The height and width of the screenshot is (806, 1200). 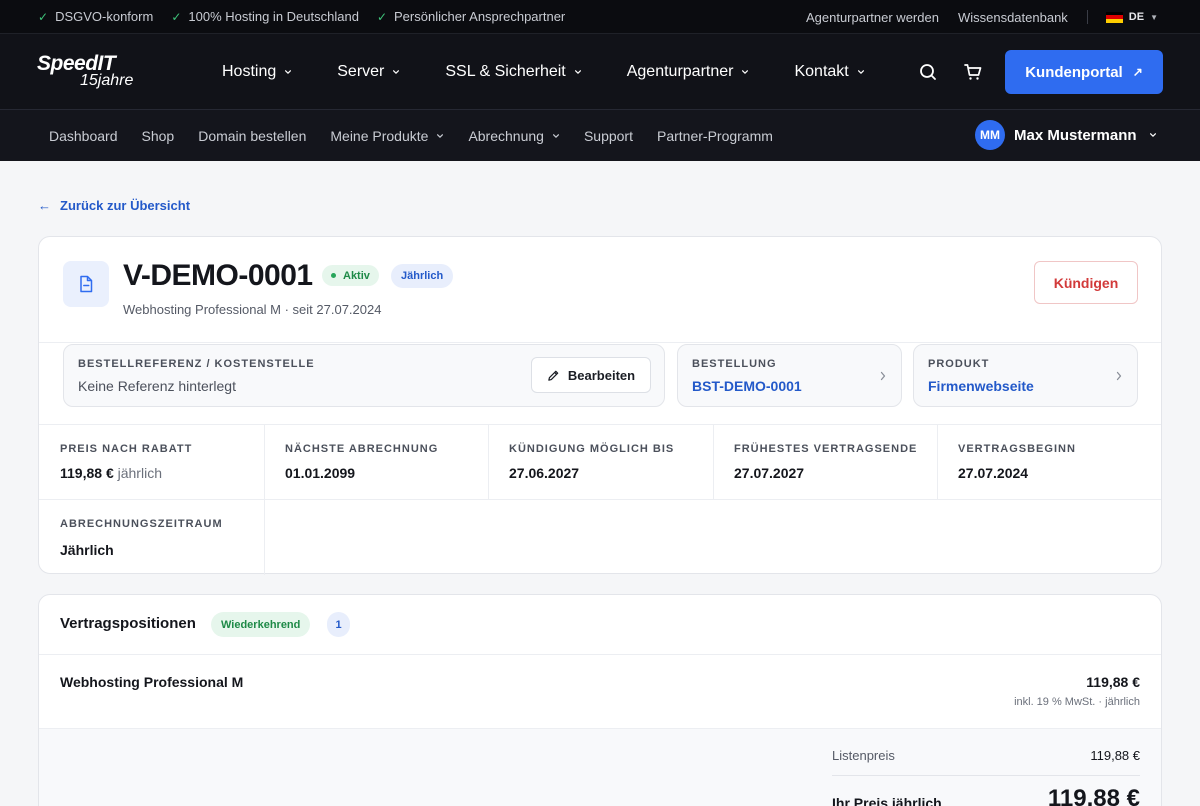 I want to click on portal-button-label: Kundenportal, so click(x=1074, y=72).